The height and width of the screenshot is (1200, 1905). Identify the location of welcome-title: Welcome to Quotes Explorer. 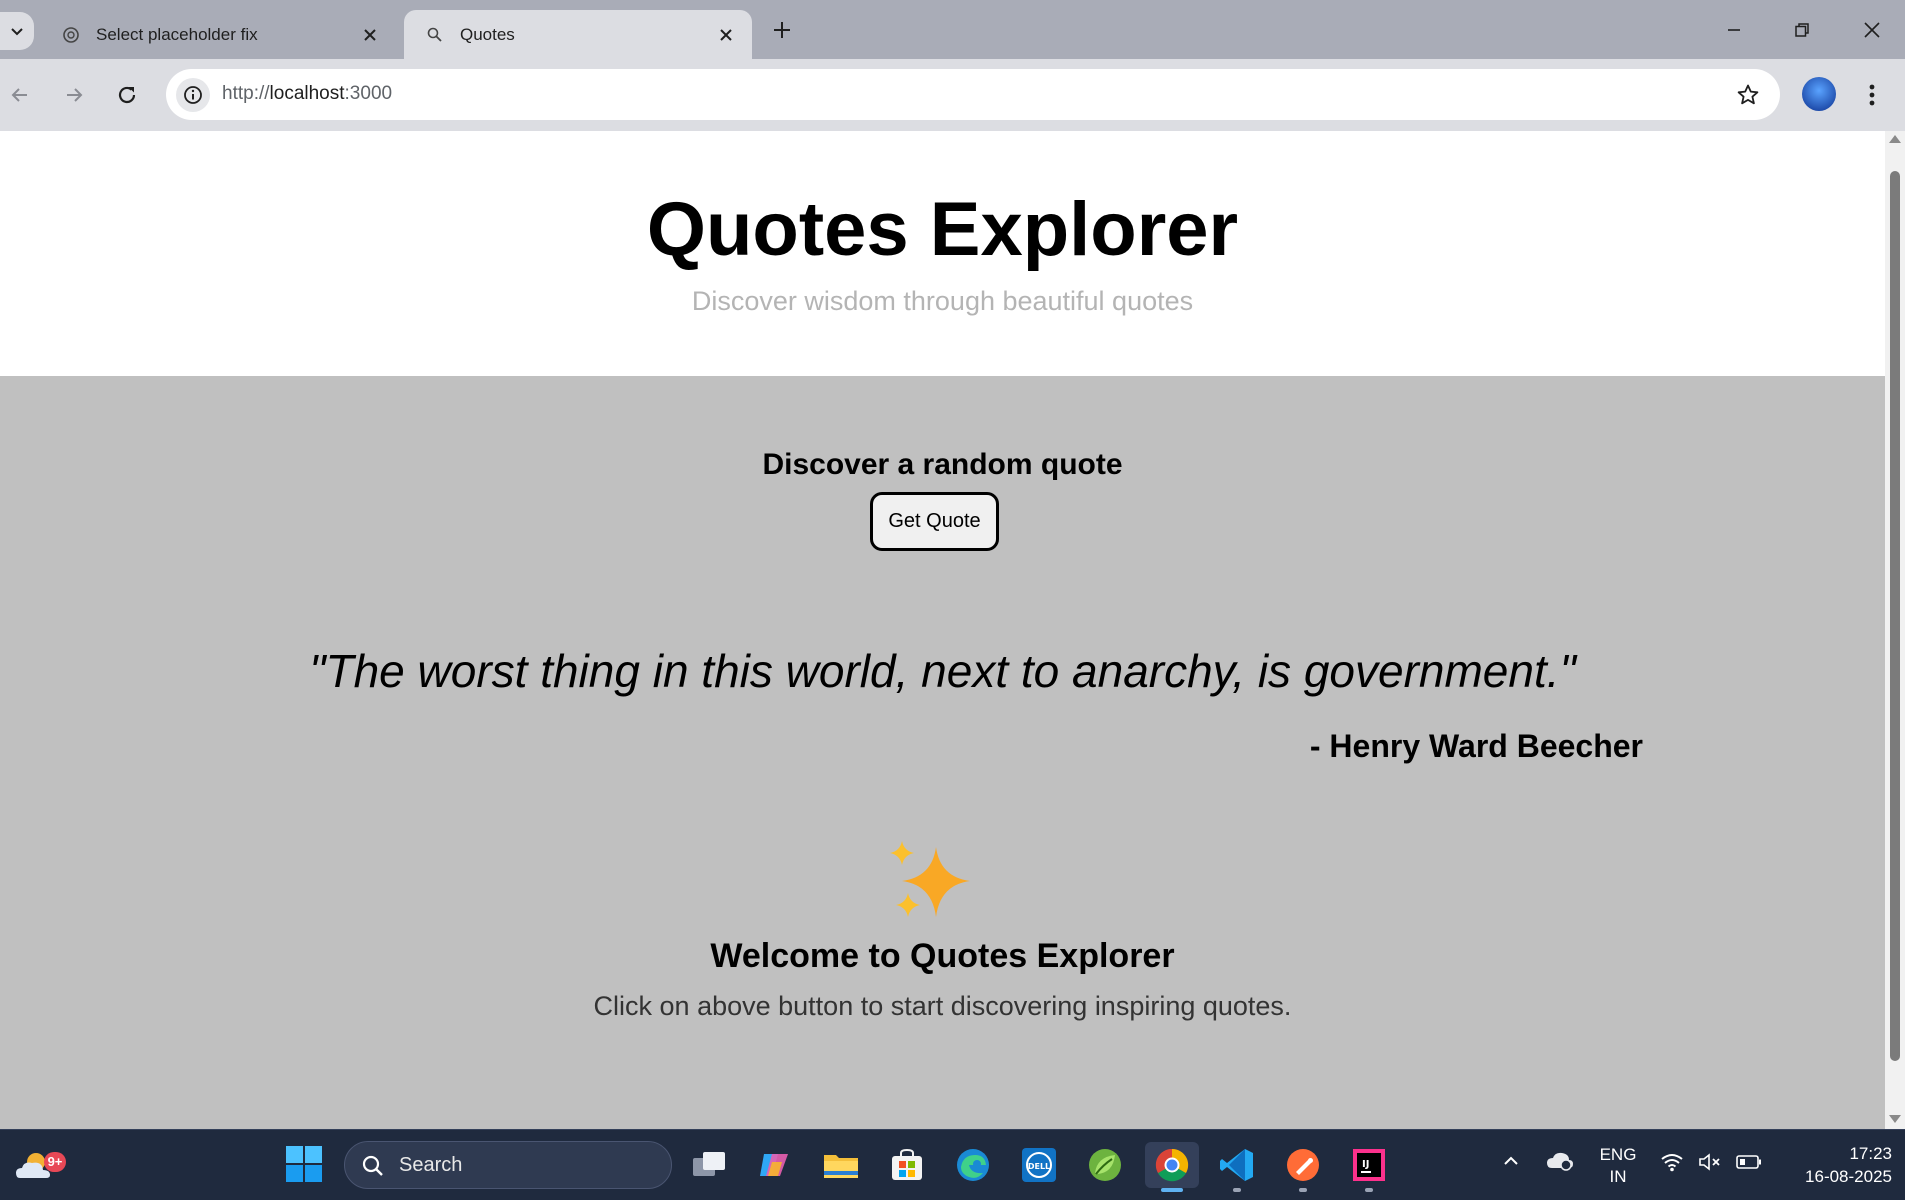
(942, 956).